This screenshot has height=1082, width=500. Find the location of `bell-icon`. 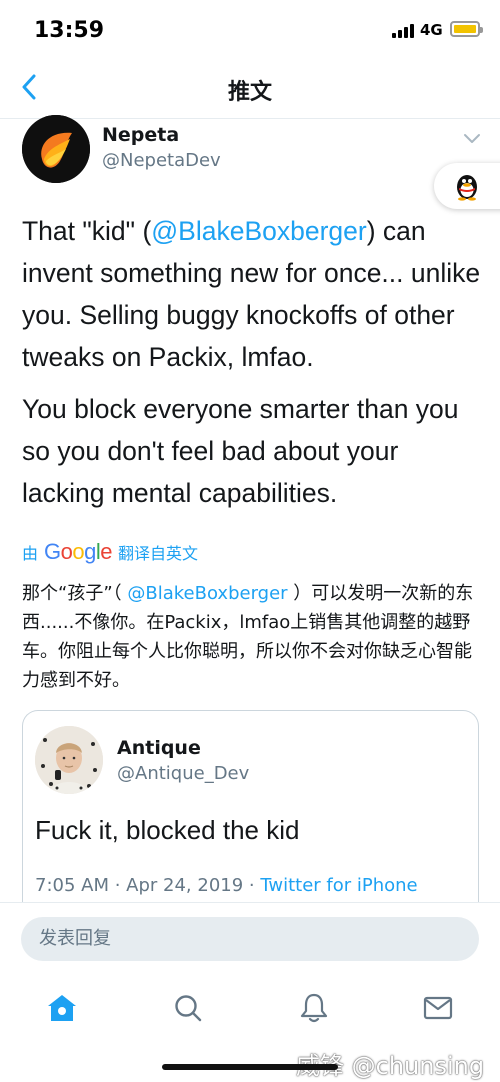

bell-icon is located at coordinates (314, 1008).